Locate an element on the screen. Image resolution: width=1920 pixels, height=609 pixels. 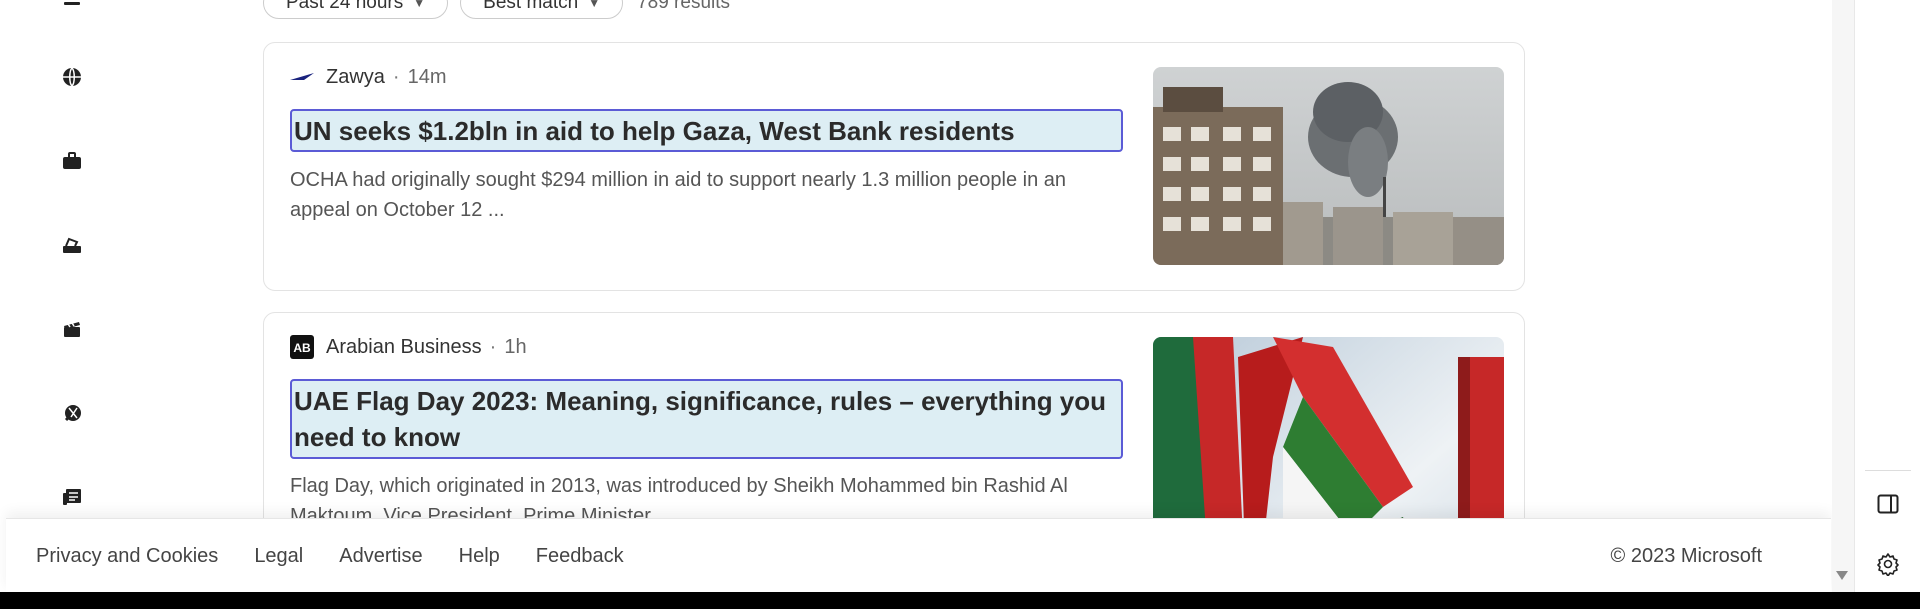
footer-link-help: Help is located at coordinates (479, 556).